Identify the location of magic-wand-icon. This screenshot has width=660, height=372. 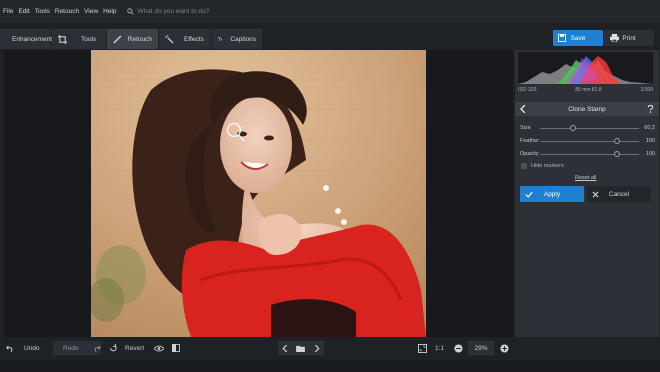
(169, 39).